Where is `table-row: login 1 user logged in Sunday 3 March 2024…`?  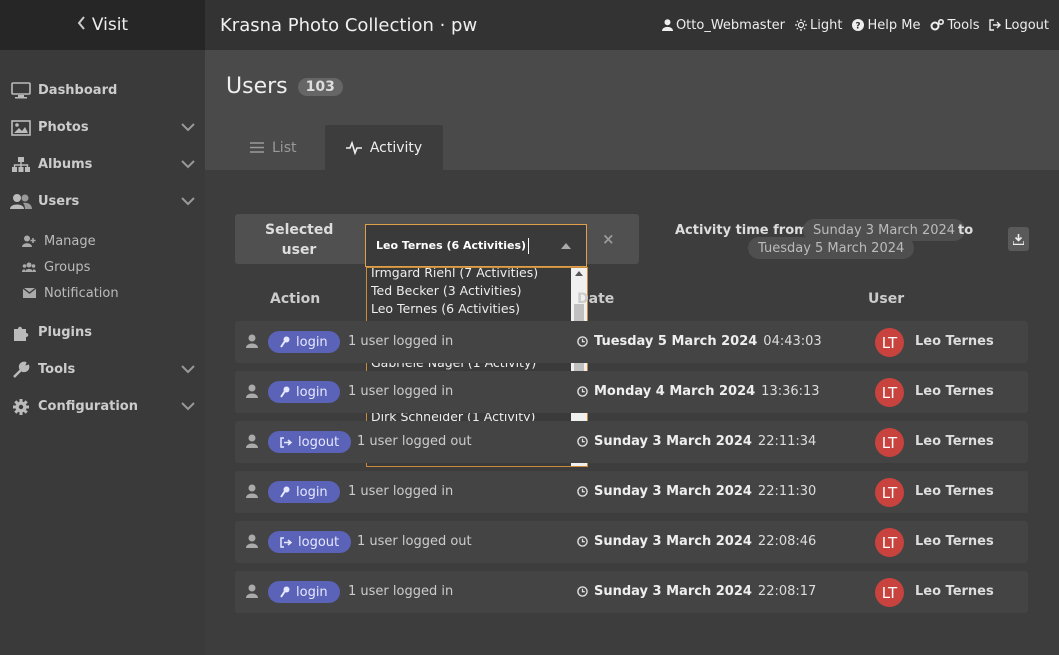 table-row: login 1 user logged in Sunday 3 March 2024… is located at coordinates (631, 592).